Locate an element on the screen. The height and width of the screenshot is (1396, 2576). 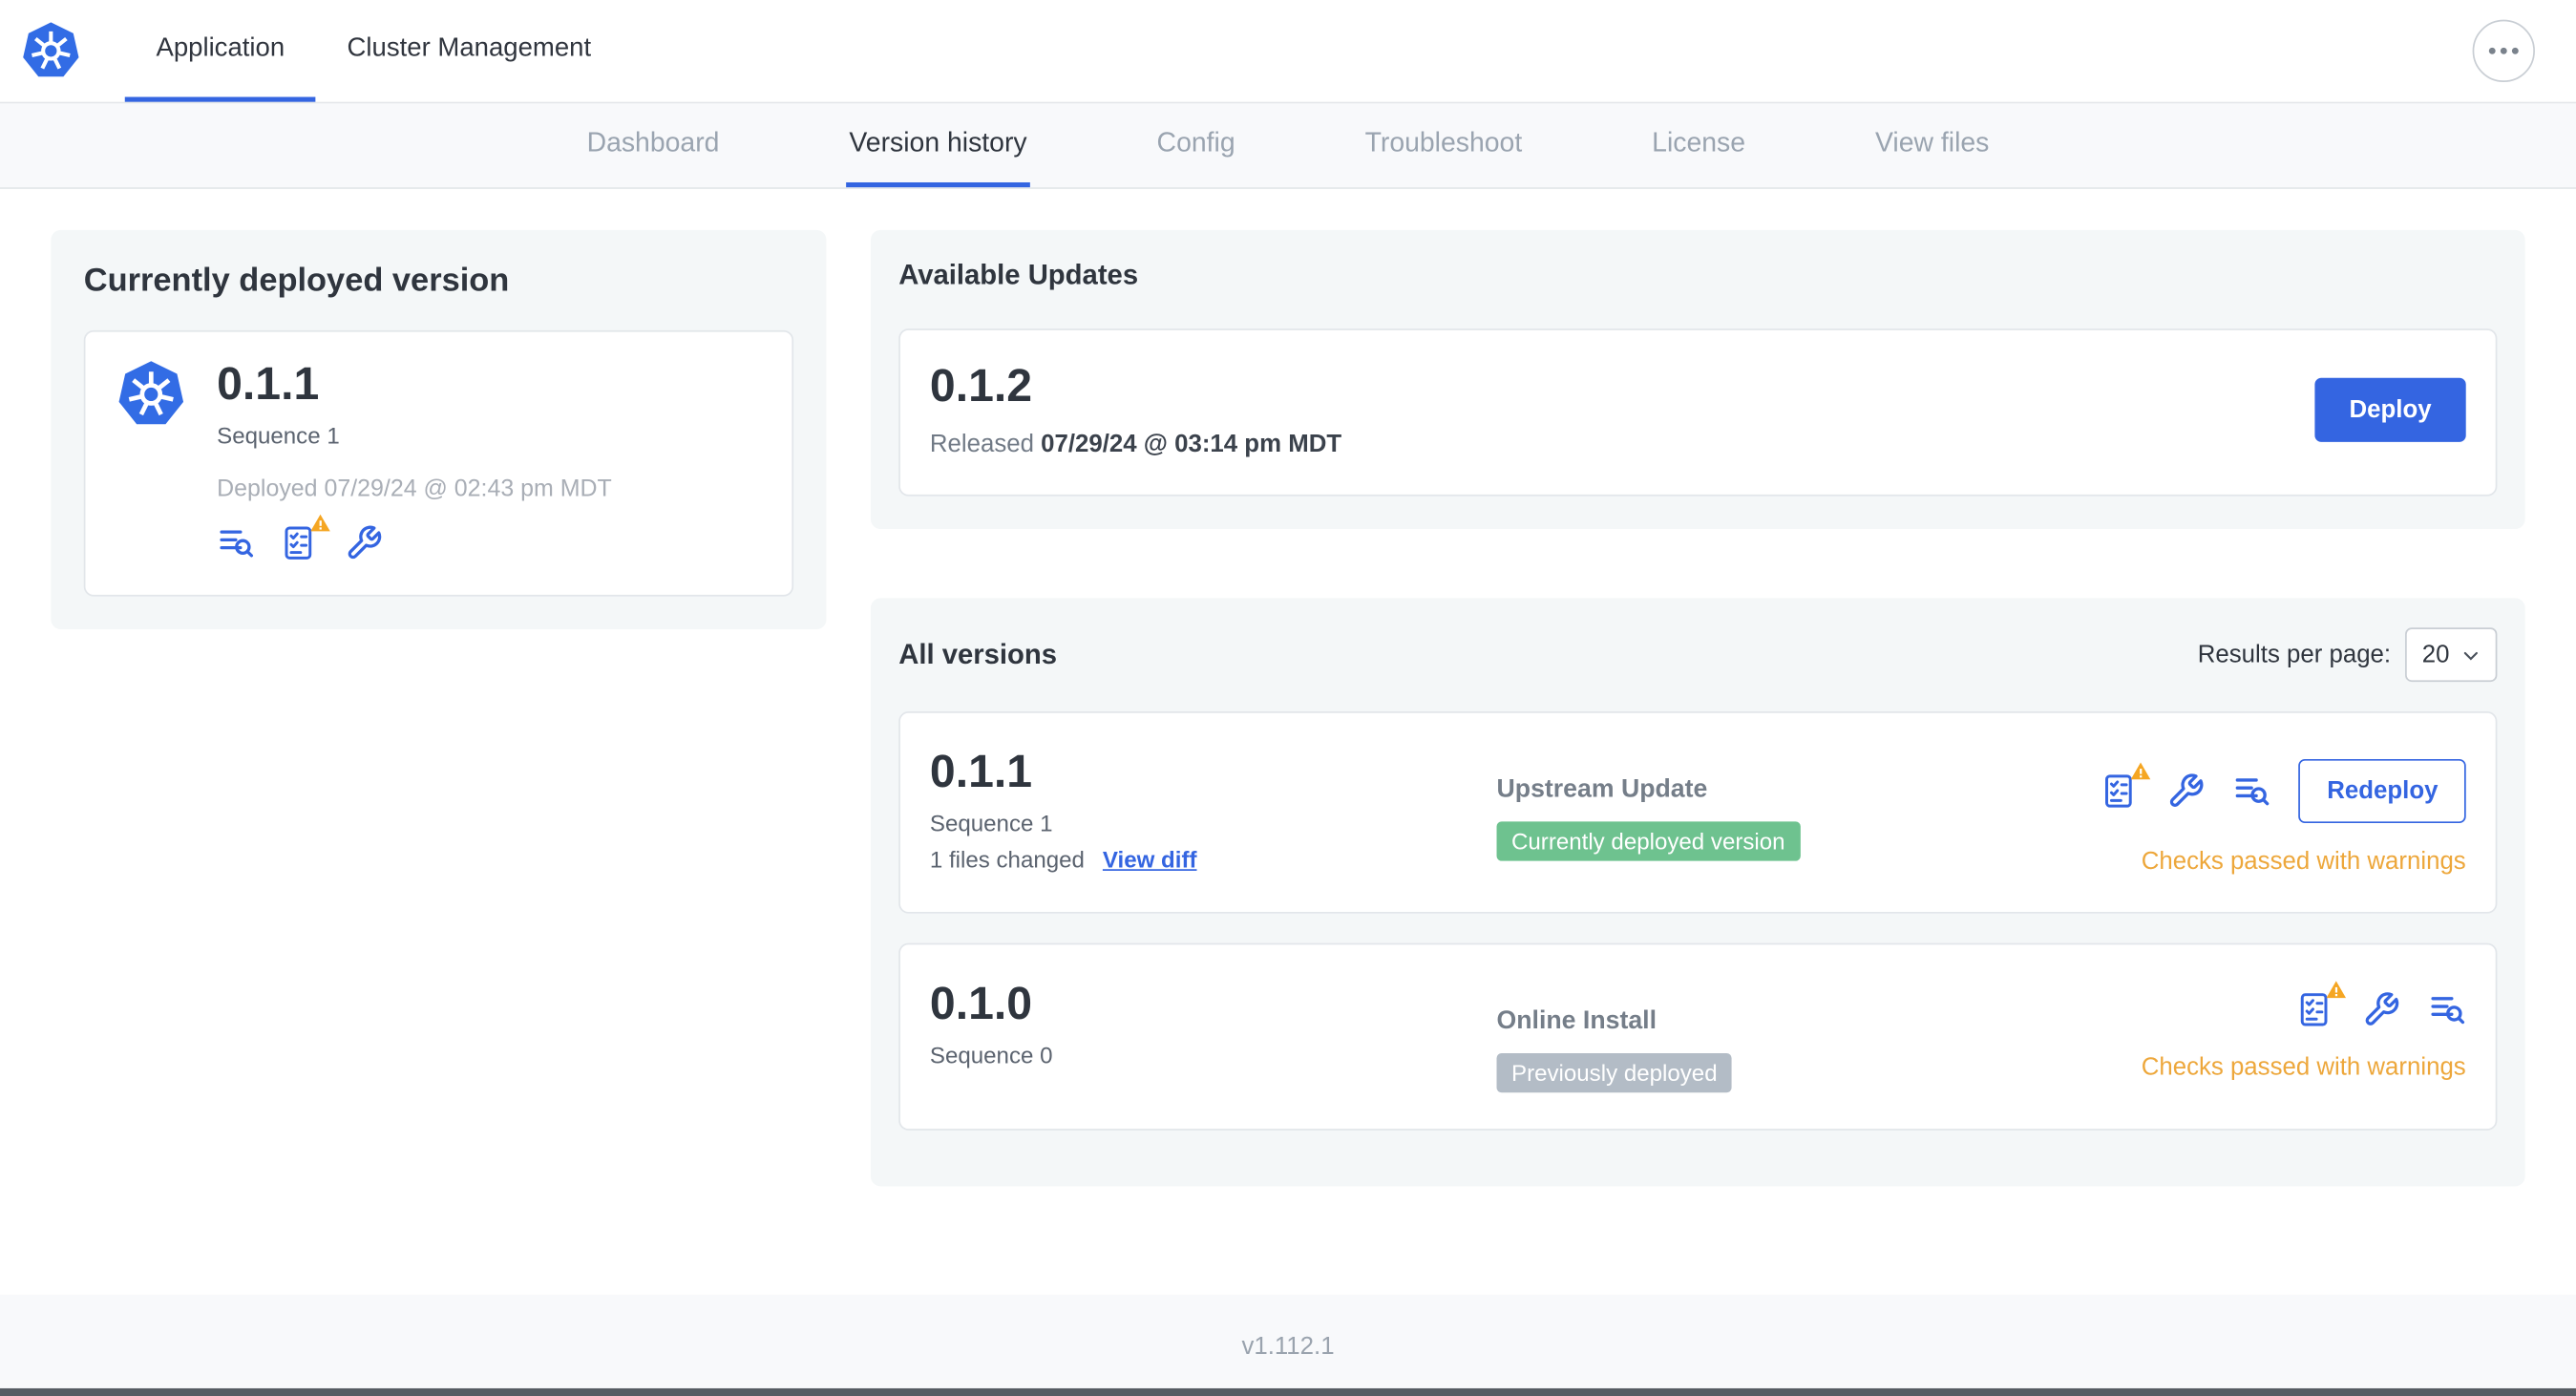
kubernetes-app-icon is located at coordinates (151, 394).